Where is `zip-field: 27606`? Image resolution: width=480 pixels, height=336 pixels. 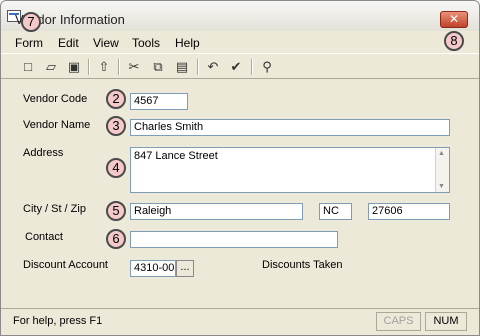
zip-field: 27606 is located at coordinates (409, 211).